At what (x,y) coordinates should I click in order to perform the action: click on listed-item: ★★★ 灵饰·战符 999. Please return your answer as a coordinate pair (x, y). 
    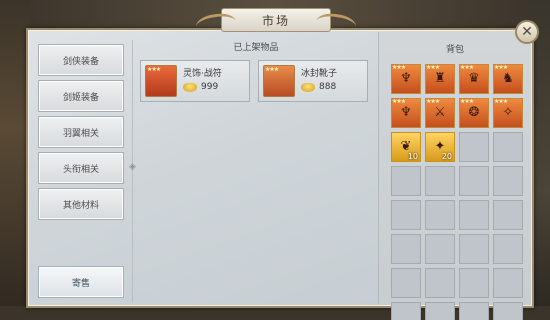
    Looking at the image, I should click on (195, 81).